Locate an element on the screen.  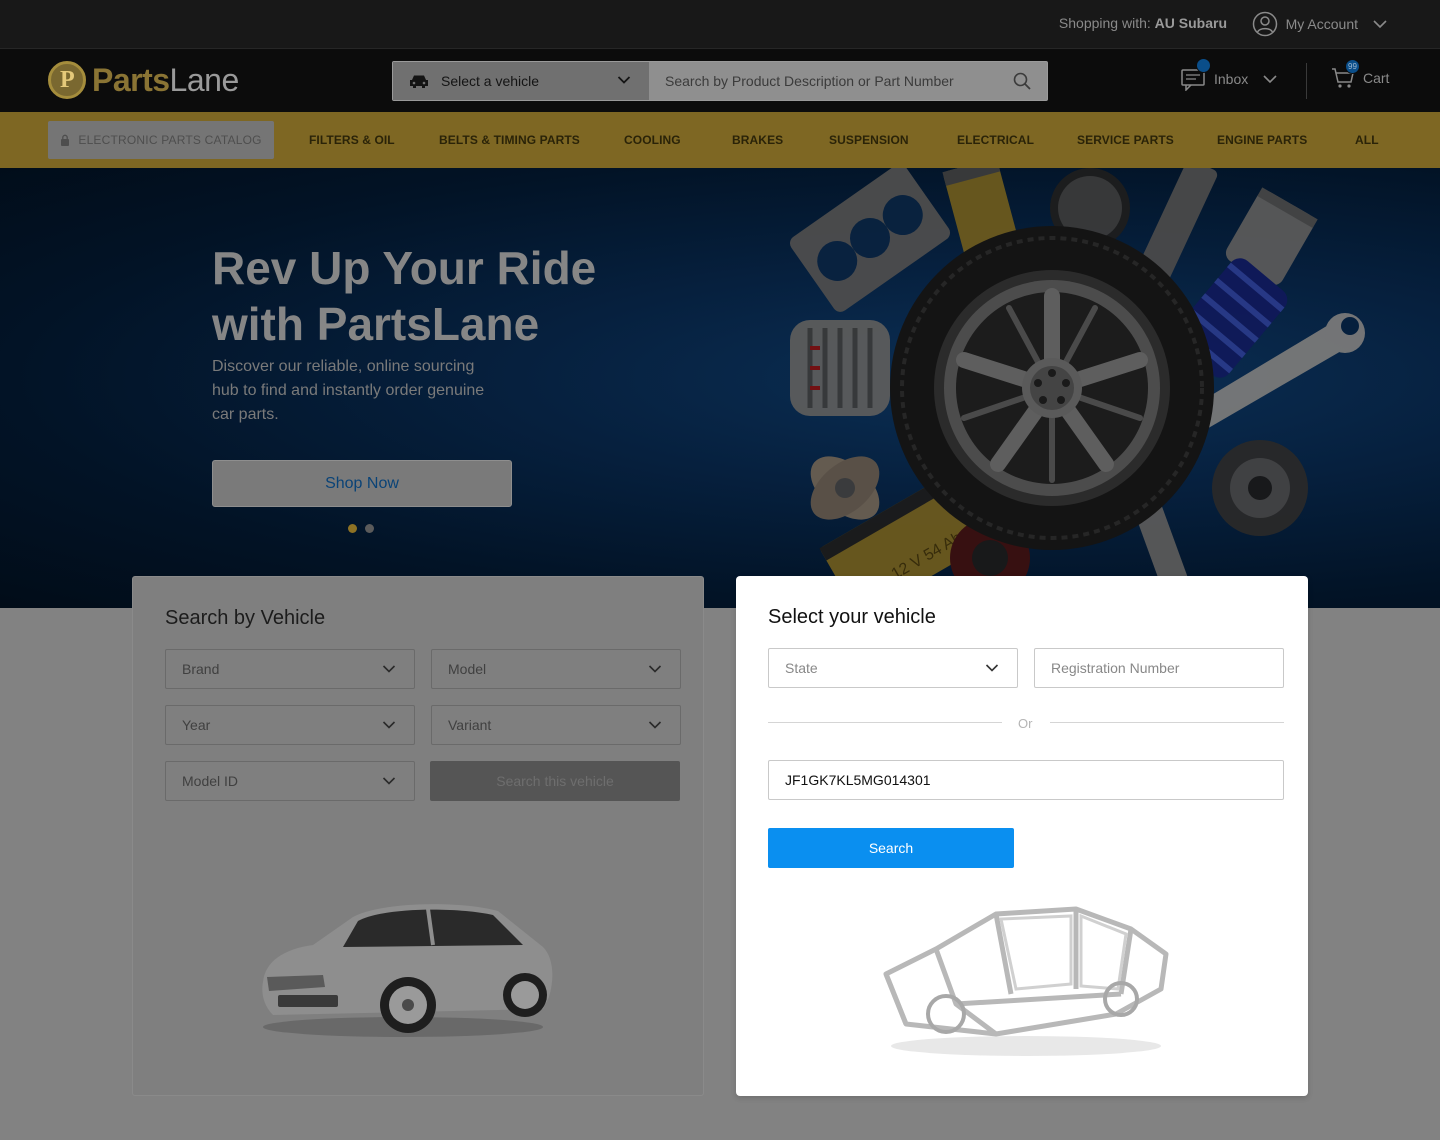
inbox-label: Inbox is located at coordinates (1231, 79).